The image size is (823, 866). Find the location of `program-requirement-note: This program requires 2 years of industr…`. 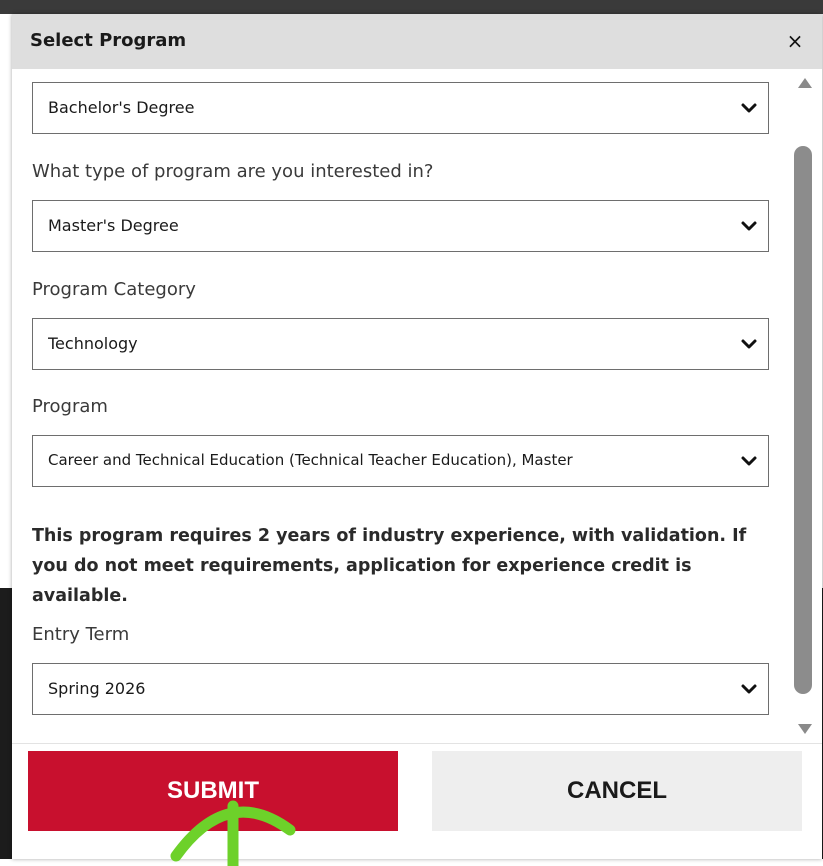

program-requirement-note: This program requires 2 years of industr… is located at coordinates (389, 566).